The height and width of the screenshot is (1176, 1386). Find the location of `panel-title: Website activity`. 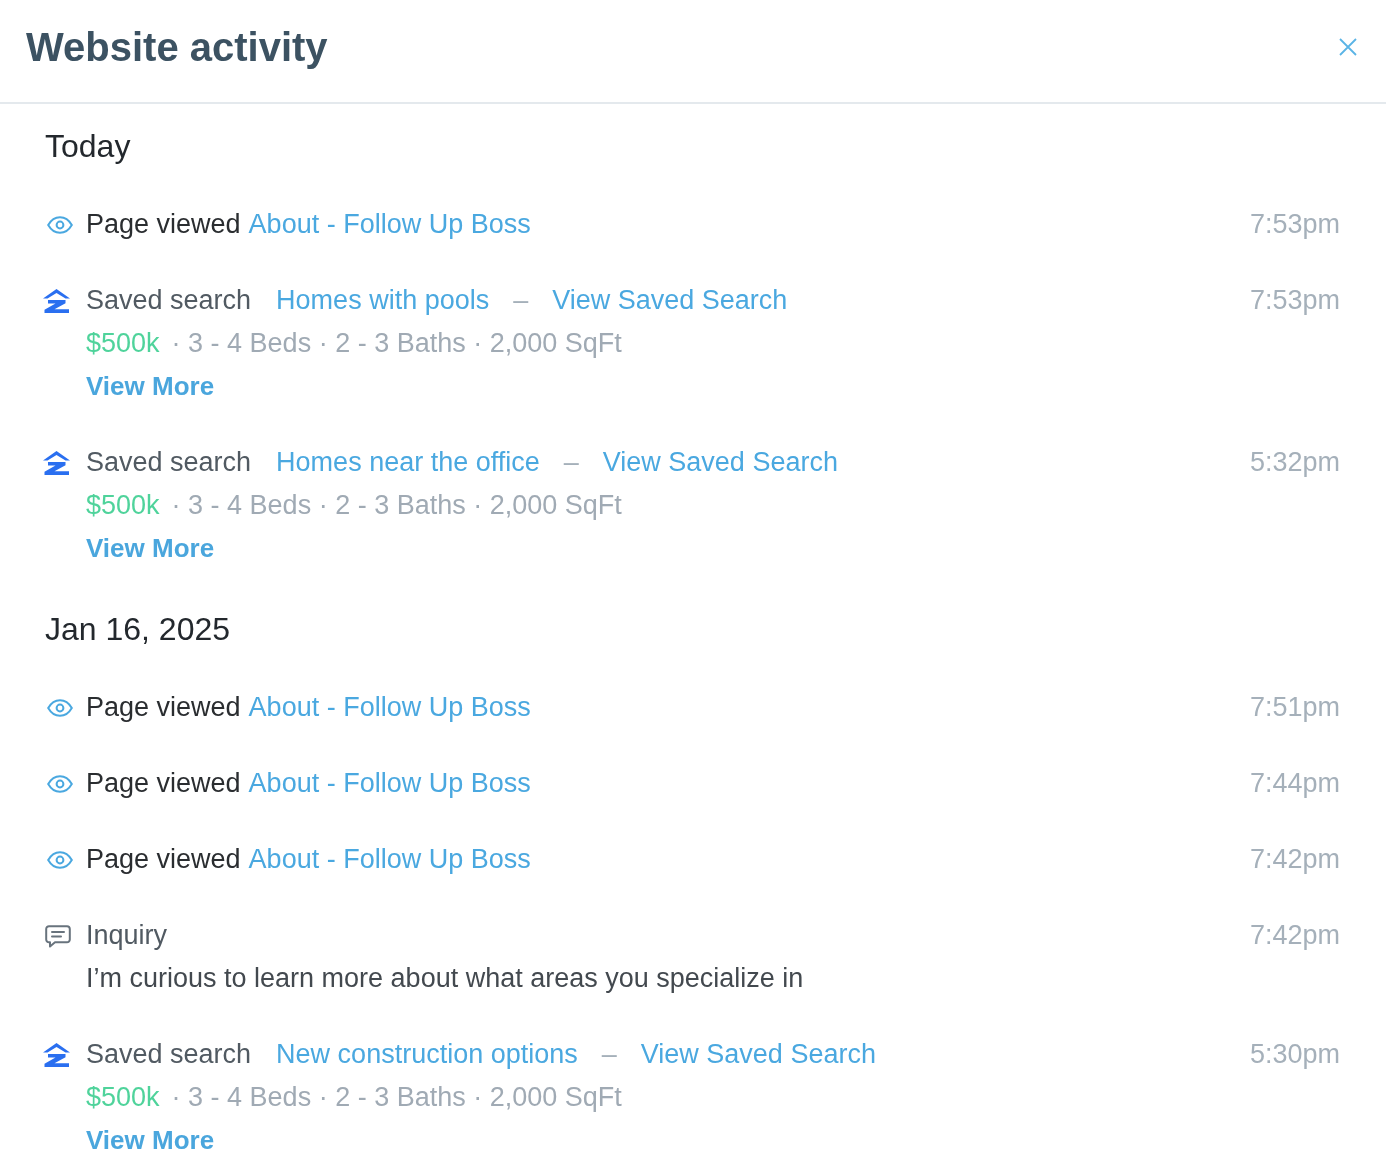

panel-title: Website activity is located at coordinates (177, 47).